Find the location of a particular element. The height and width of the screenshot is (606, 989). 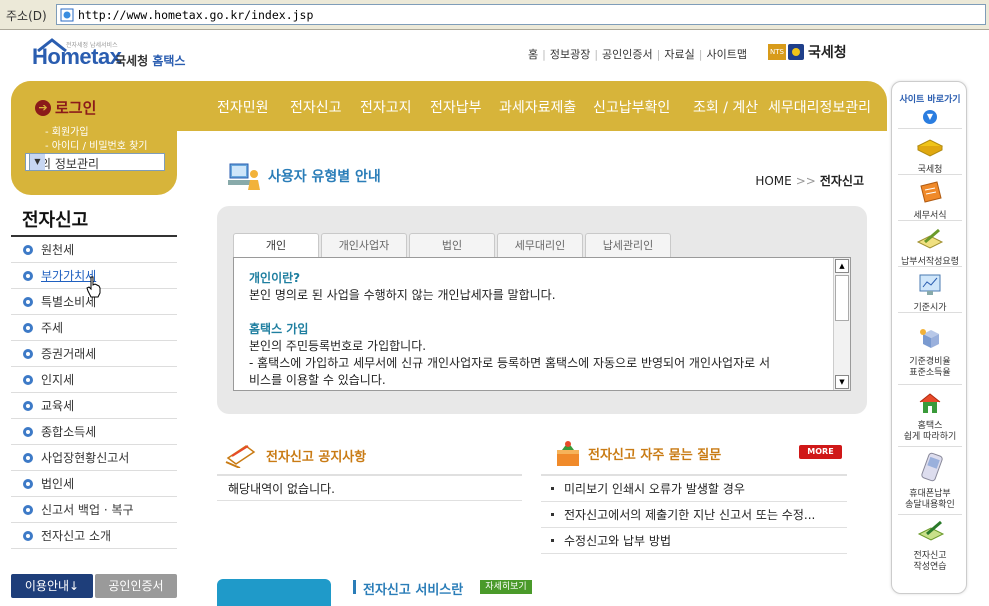

notice-divider is located at coordinates (369, 500).